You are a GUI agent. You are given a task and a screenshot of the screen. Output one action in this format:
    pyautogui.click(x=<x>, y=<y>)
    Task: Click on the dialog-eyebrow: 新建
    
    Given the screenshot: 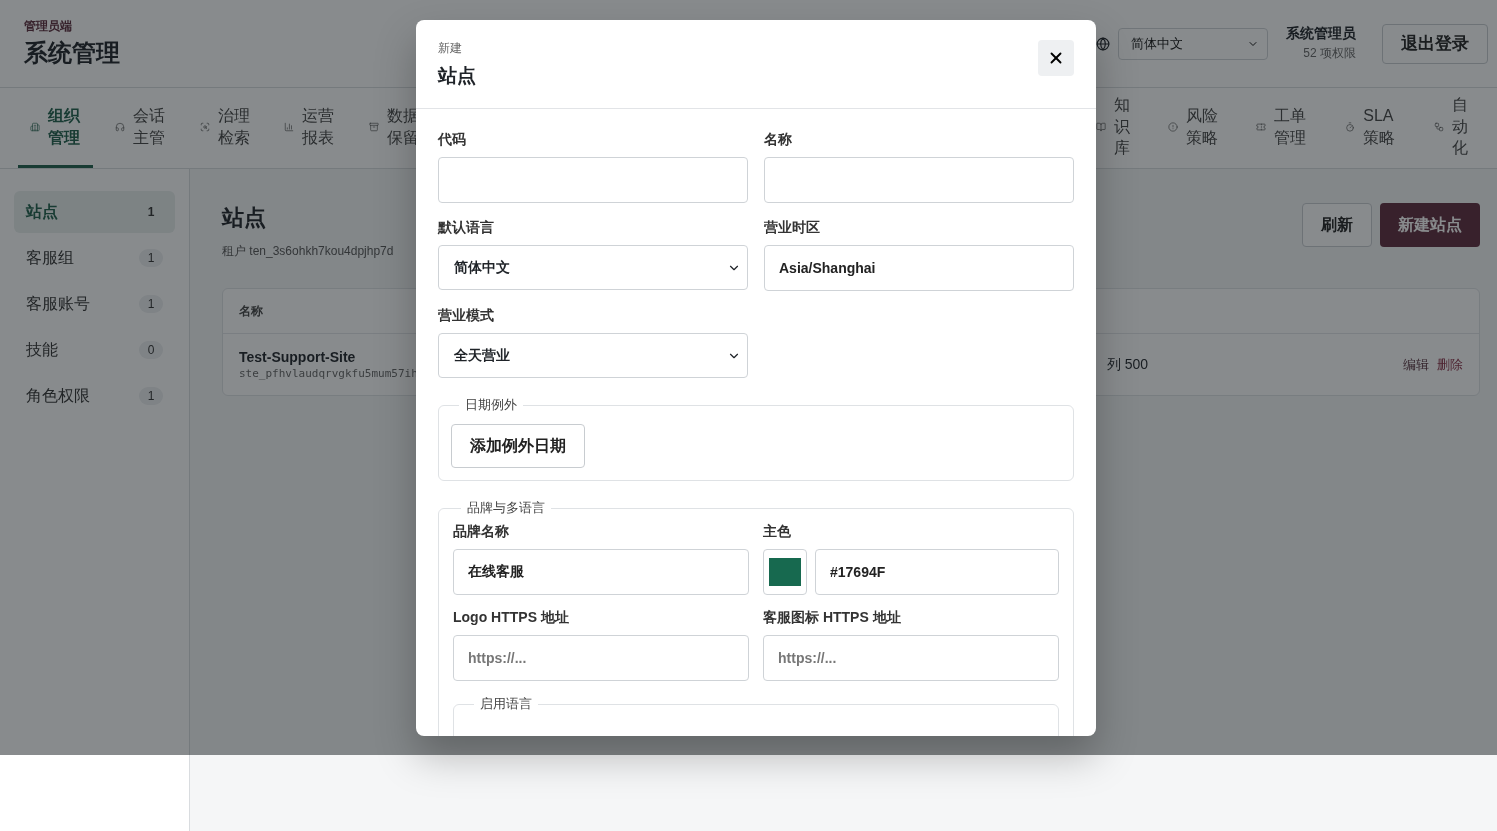 What is the action you would take?
    pyautogui.click(x=450, y=48)
    